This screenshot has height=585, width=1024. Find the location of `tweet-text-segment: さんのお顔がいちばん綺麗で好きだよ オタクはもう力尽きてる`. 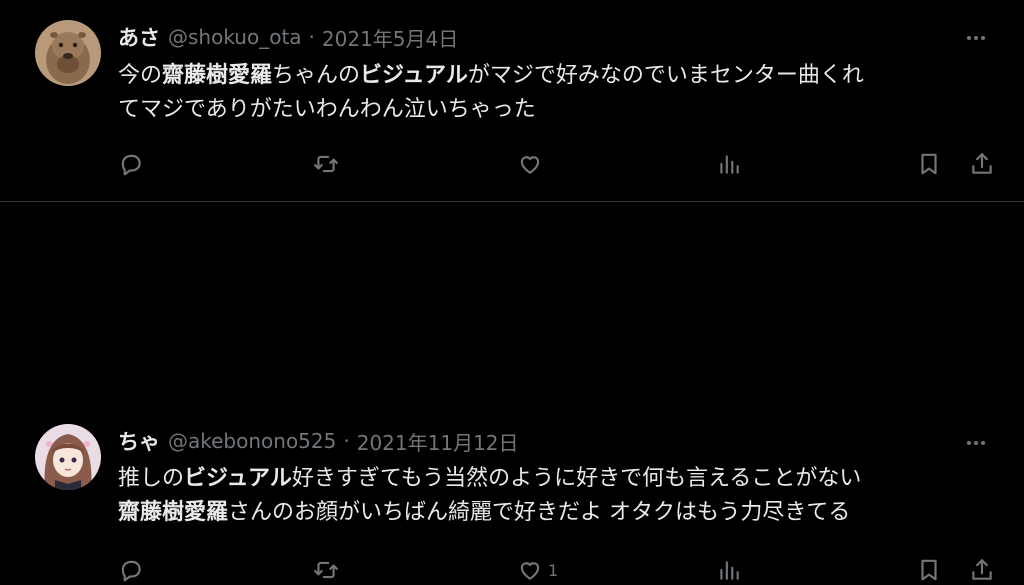

tweet-text-segment: さんのお顔がいちばん綺麗で好きだよ オタクはもう力尽きてる is located at coordinates (539, 512).